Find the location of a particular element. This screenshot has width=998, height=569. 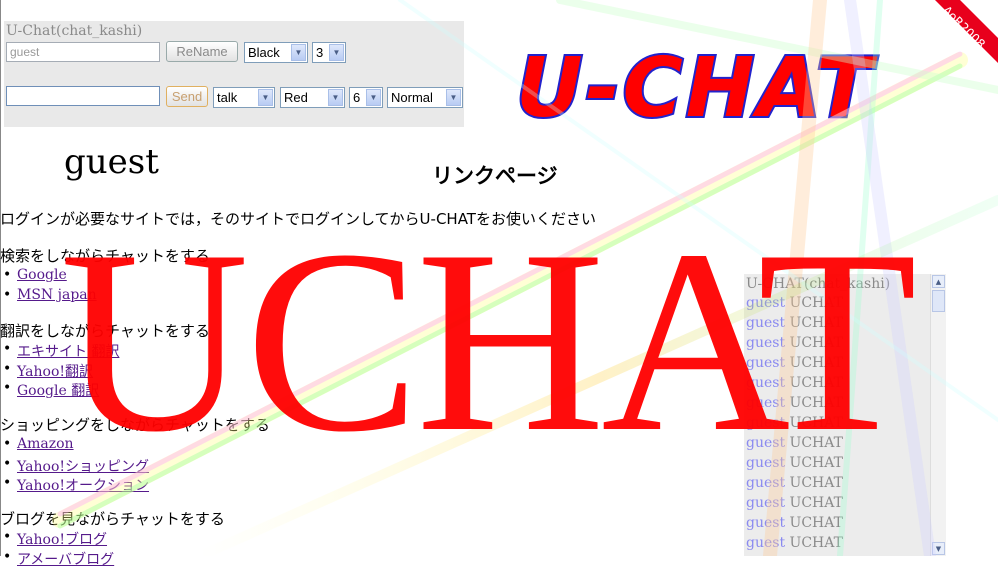

message-size-value: 6 is located at coordinates (357, 97).